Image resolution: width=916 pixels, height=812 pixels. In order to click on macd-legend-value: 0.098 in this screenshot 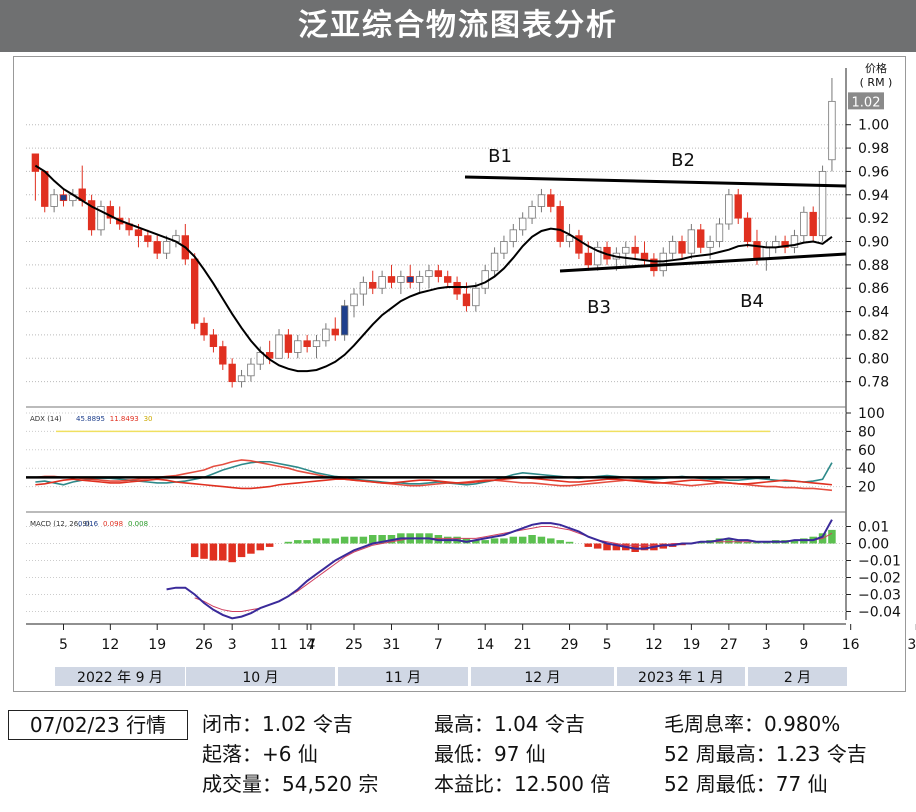, I will do `click(113, 524)`.